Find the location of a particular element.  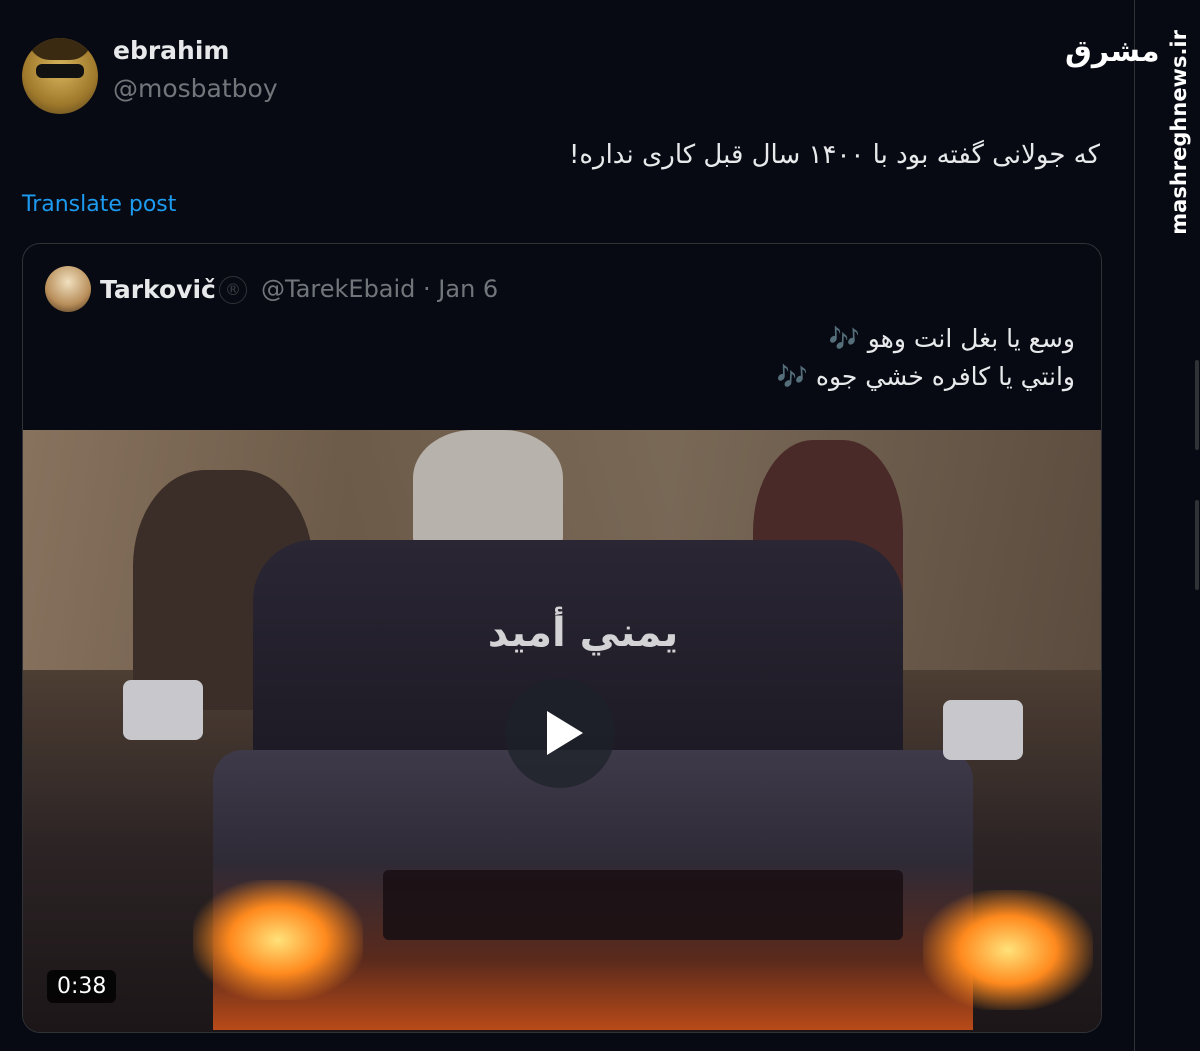

play-button is located at coordinates (560, 733).